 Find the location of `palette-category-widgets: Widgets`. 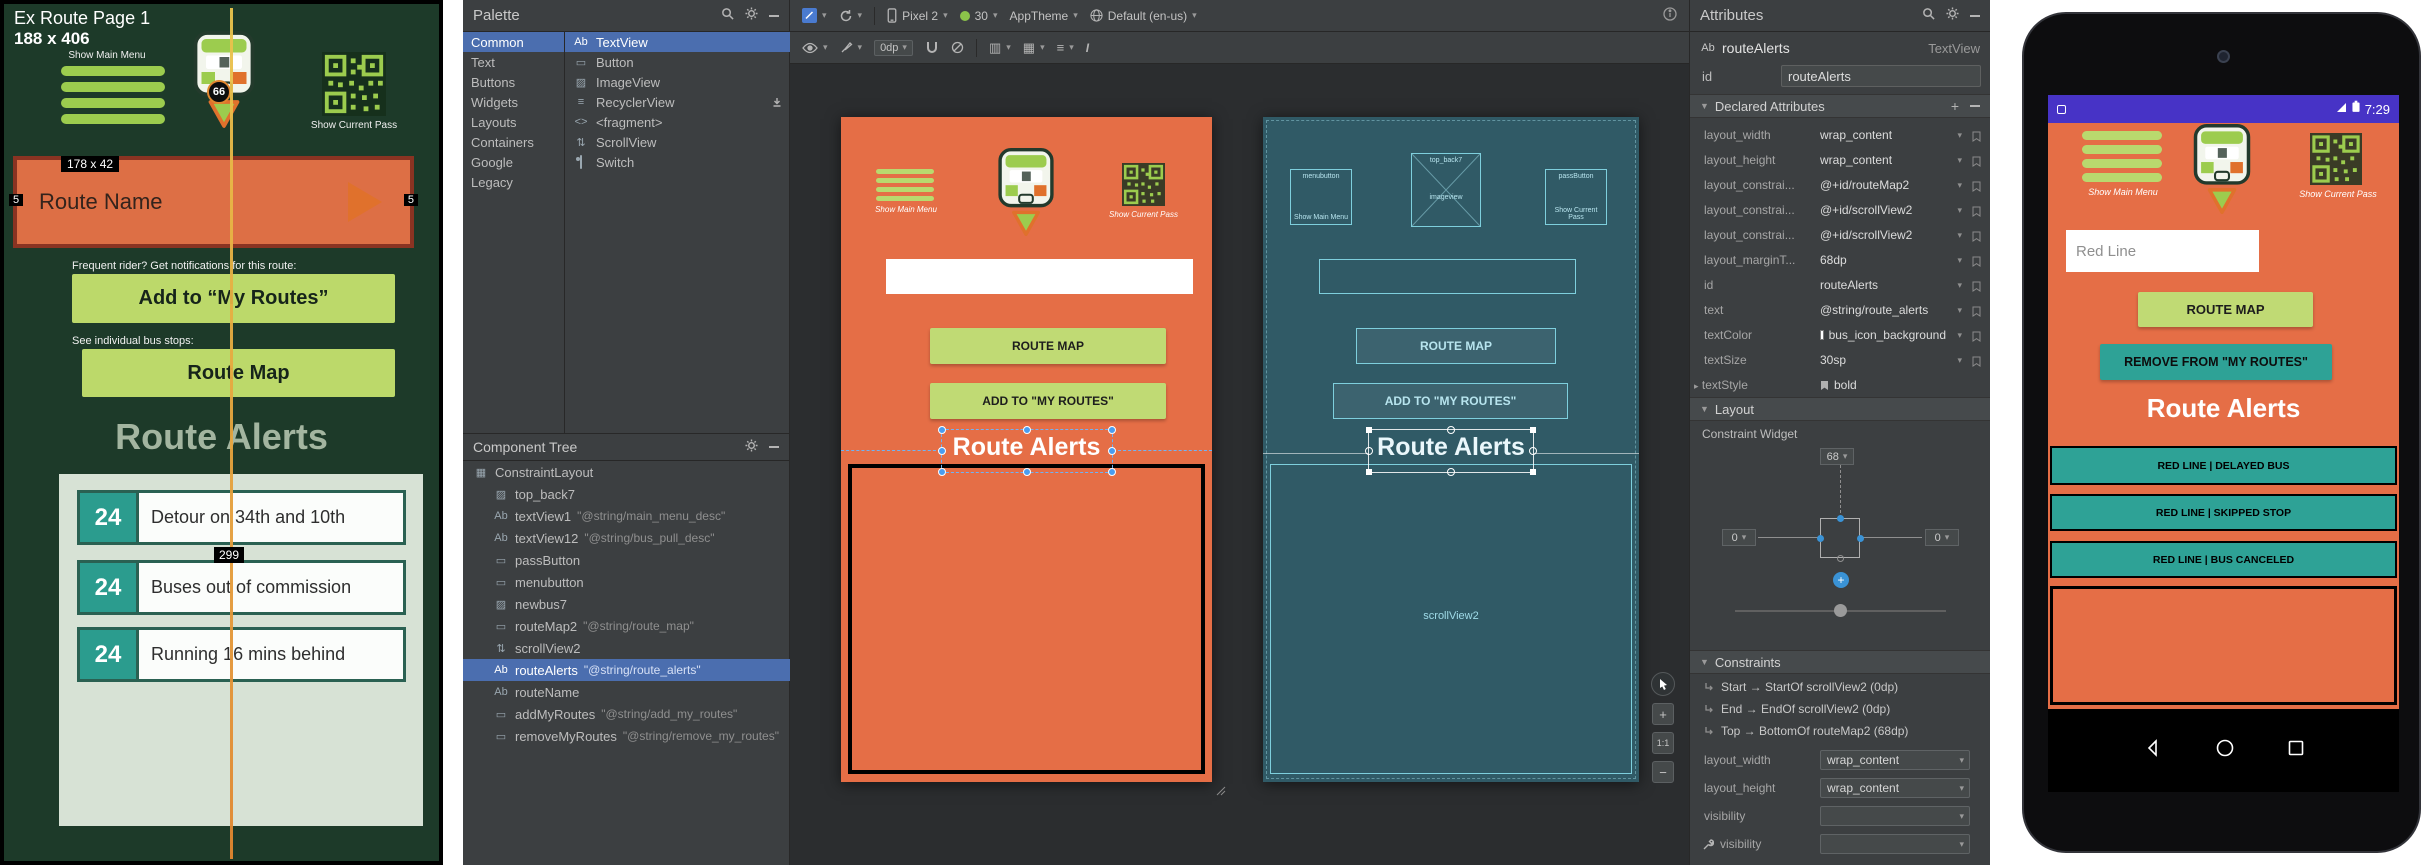

palette-category-widgets: Widgets is located at coordinates (513, 102).